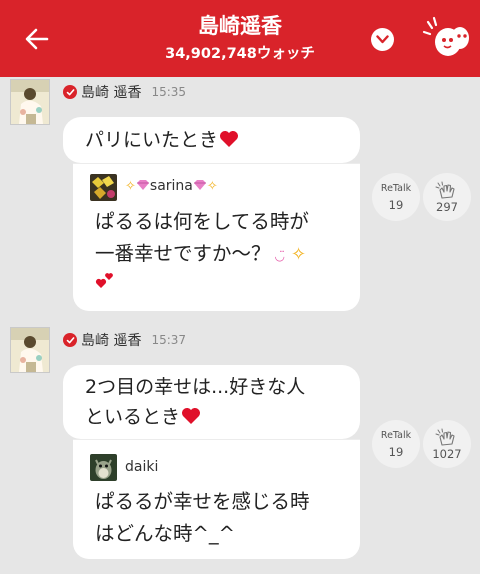  I want to click on clap-count: 297, so click(447, 206).